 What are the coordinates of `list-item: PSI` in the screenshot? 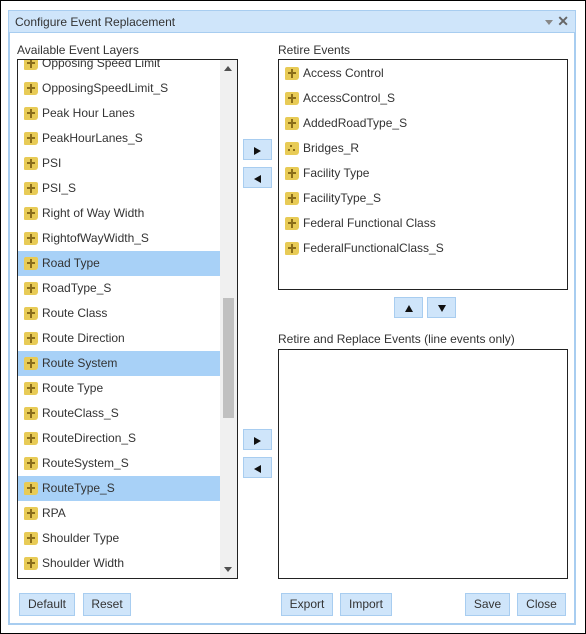 It's located at (119, 163).